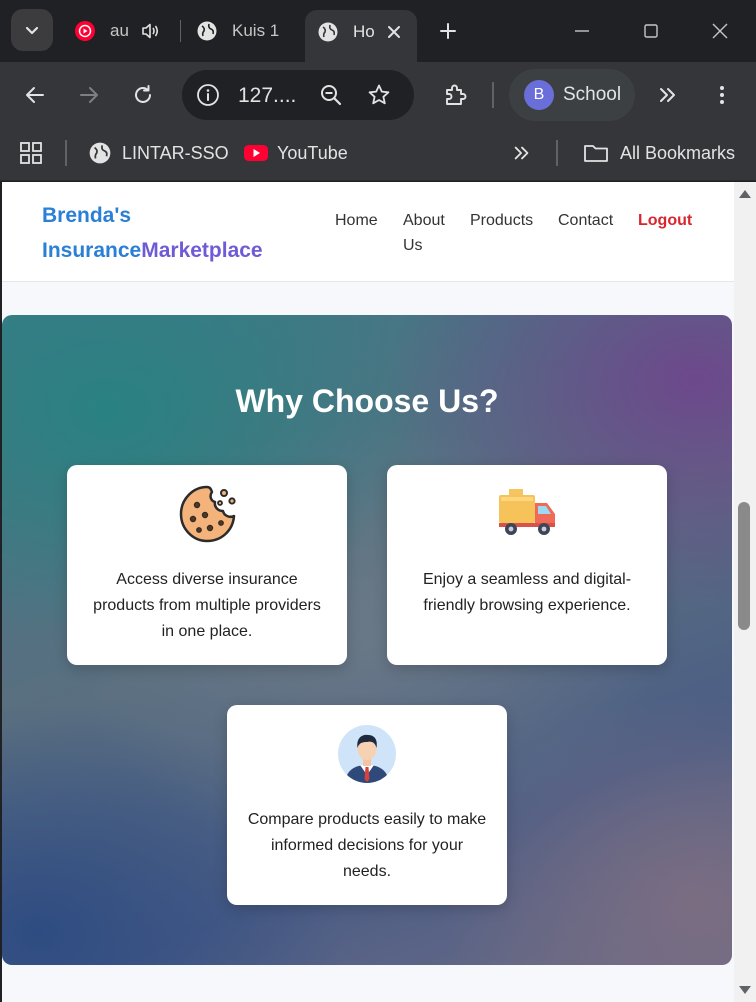  I want to click on tab-search-button, so click(32, 30).